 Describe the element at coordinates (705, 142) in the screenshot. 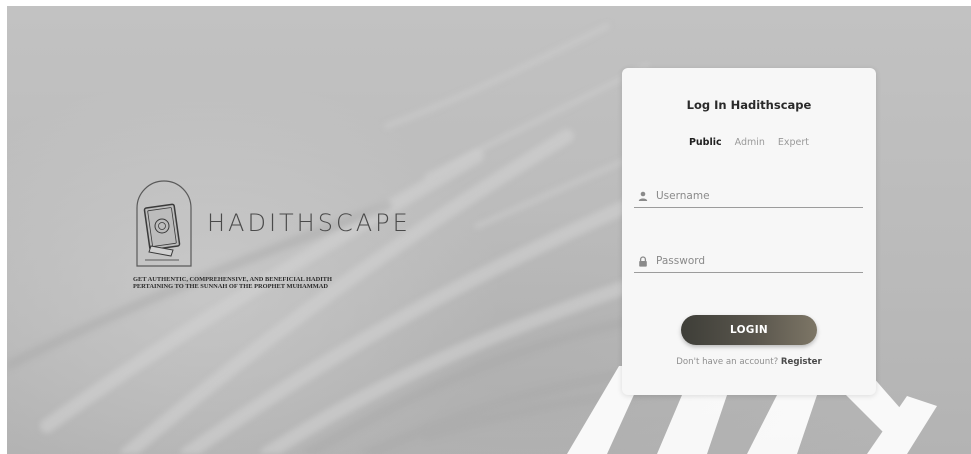

I see `tab-public: Public` at that location.